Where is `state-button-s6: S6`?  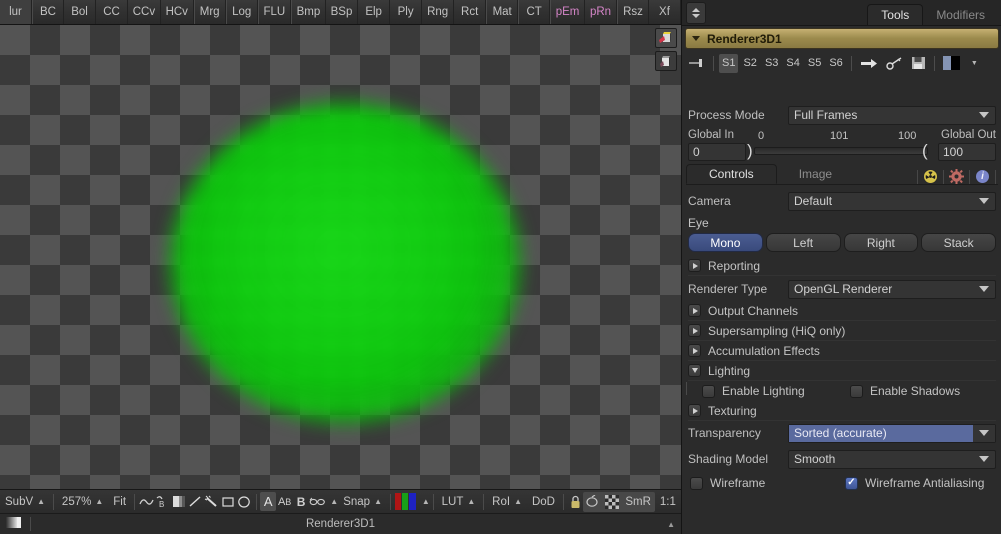
state-button-s6: S6 is located at coordinates (835, 63).